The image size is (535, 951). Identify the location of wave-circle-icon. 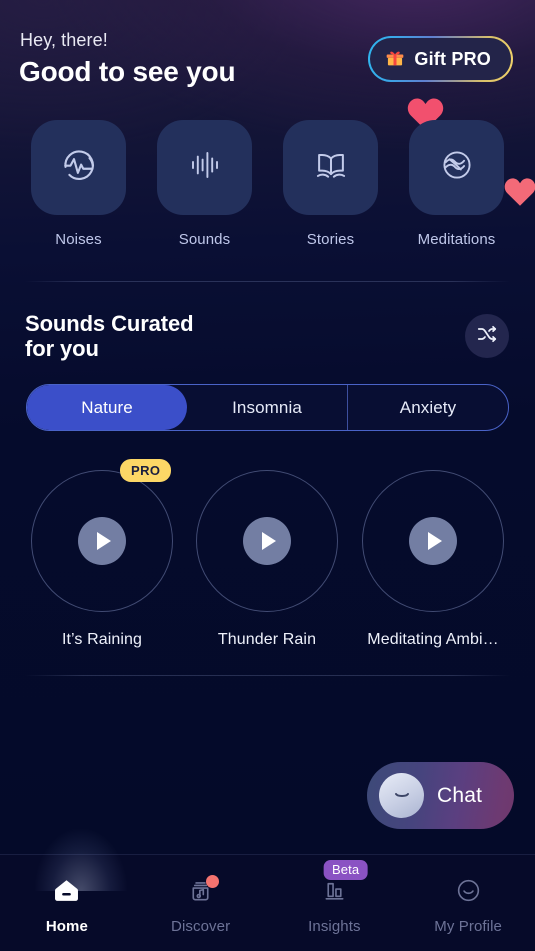
(457, 167).